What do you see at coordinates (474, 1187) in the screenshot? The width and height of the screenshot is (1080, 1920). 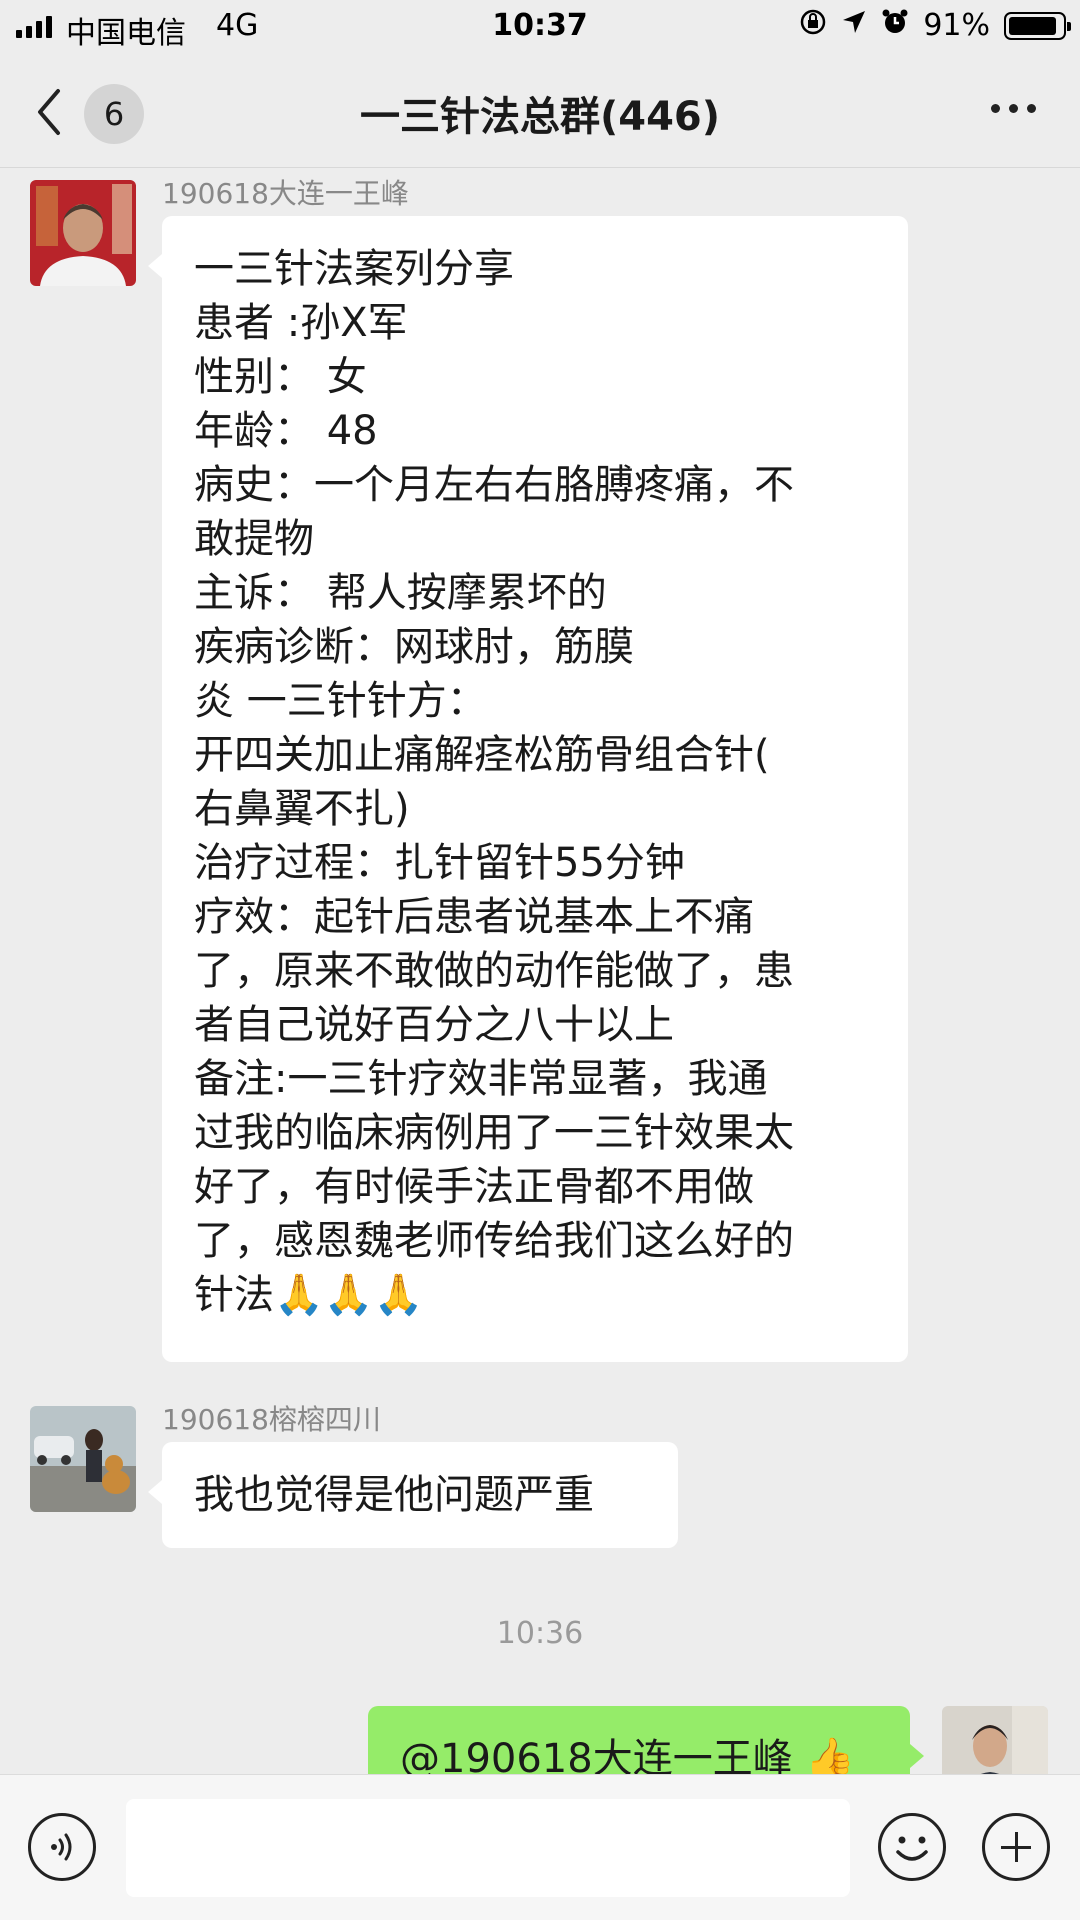 I see `message-line: 好了，有时候手法正骨都不用做` at bounding box center [474, 1187].